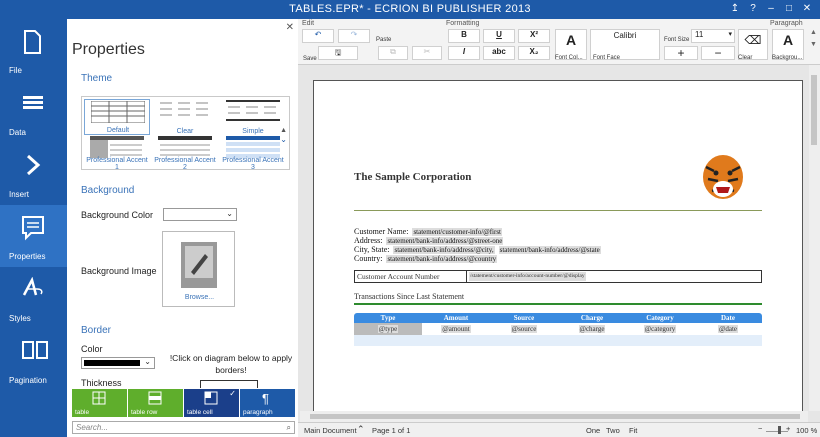 The width and height of the screenshot is (820, 437). Describe the element at coordinates (33, 236) in the screenshot. I see `nav-properties: Properties` at that location.